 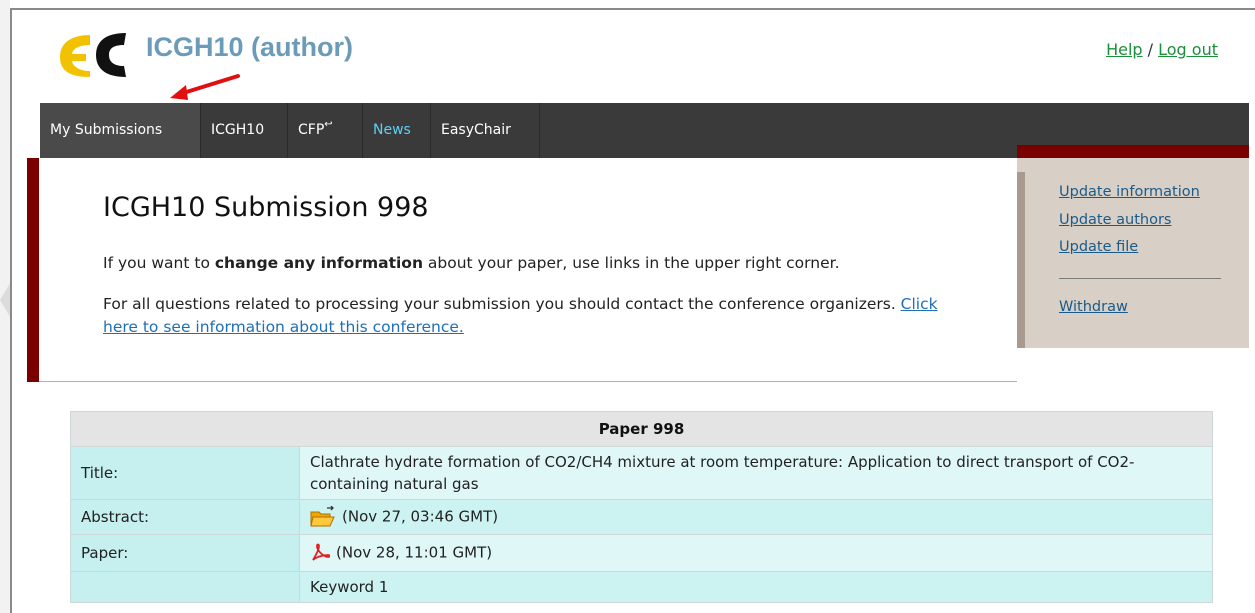 What do you see at coordinates (1021, 260) in the screenshot?
I see `panel-accent-left` at bounding box center [1021, 260].